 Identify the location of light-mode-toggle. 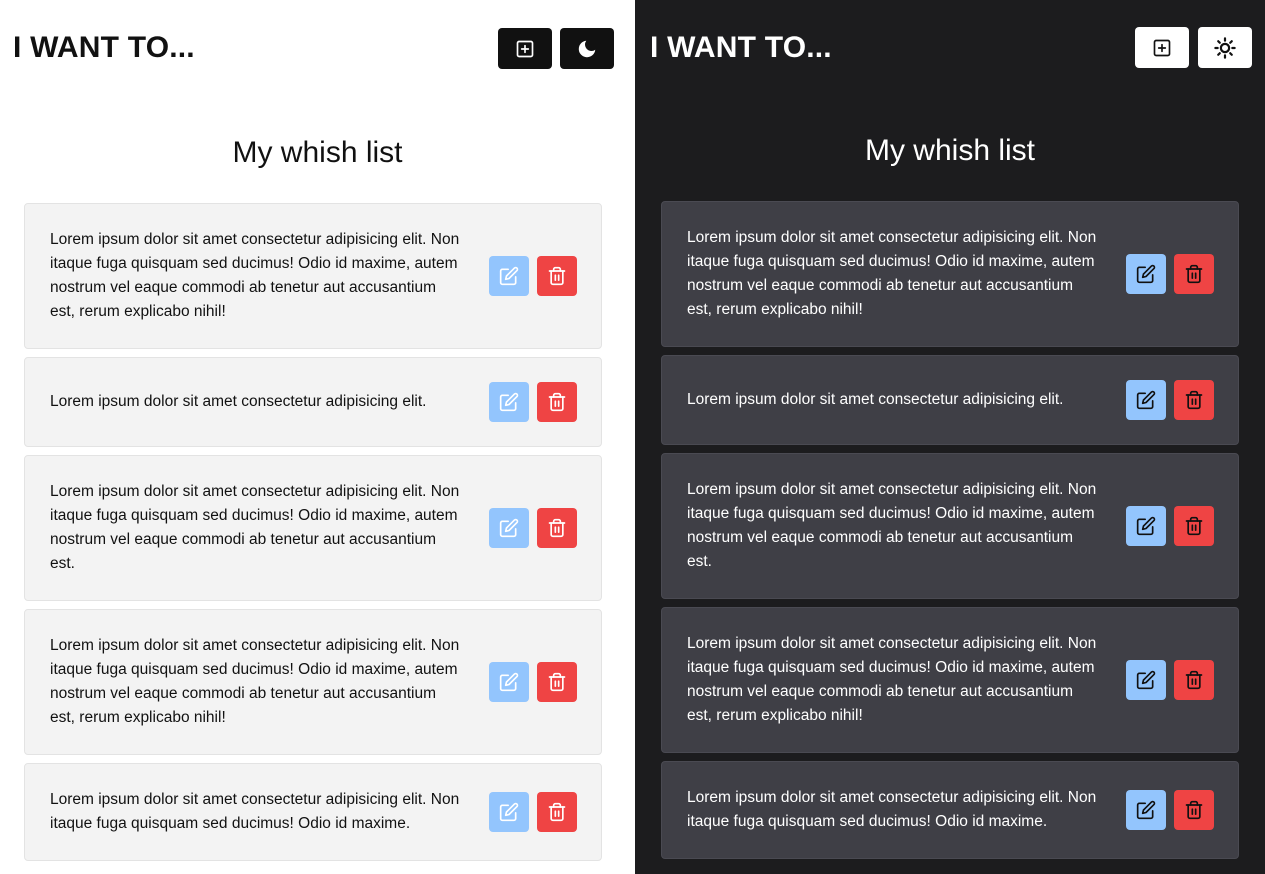
(1225, 47).